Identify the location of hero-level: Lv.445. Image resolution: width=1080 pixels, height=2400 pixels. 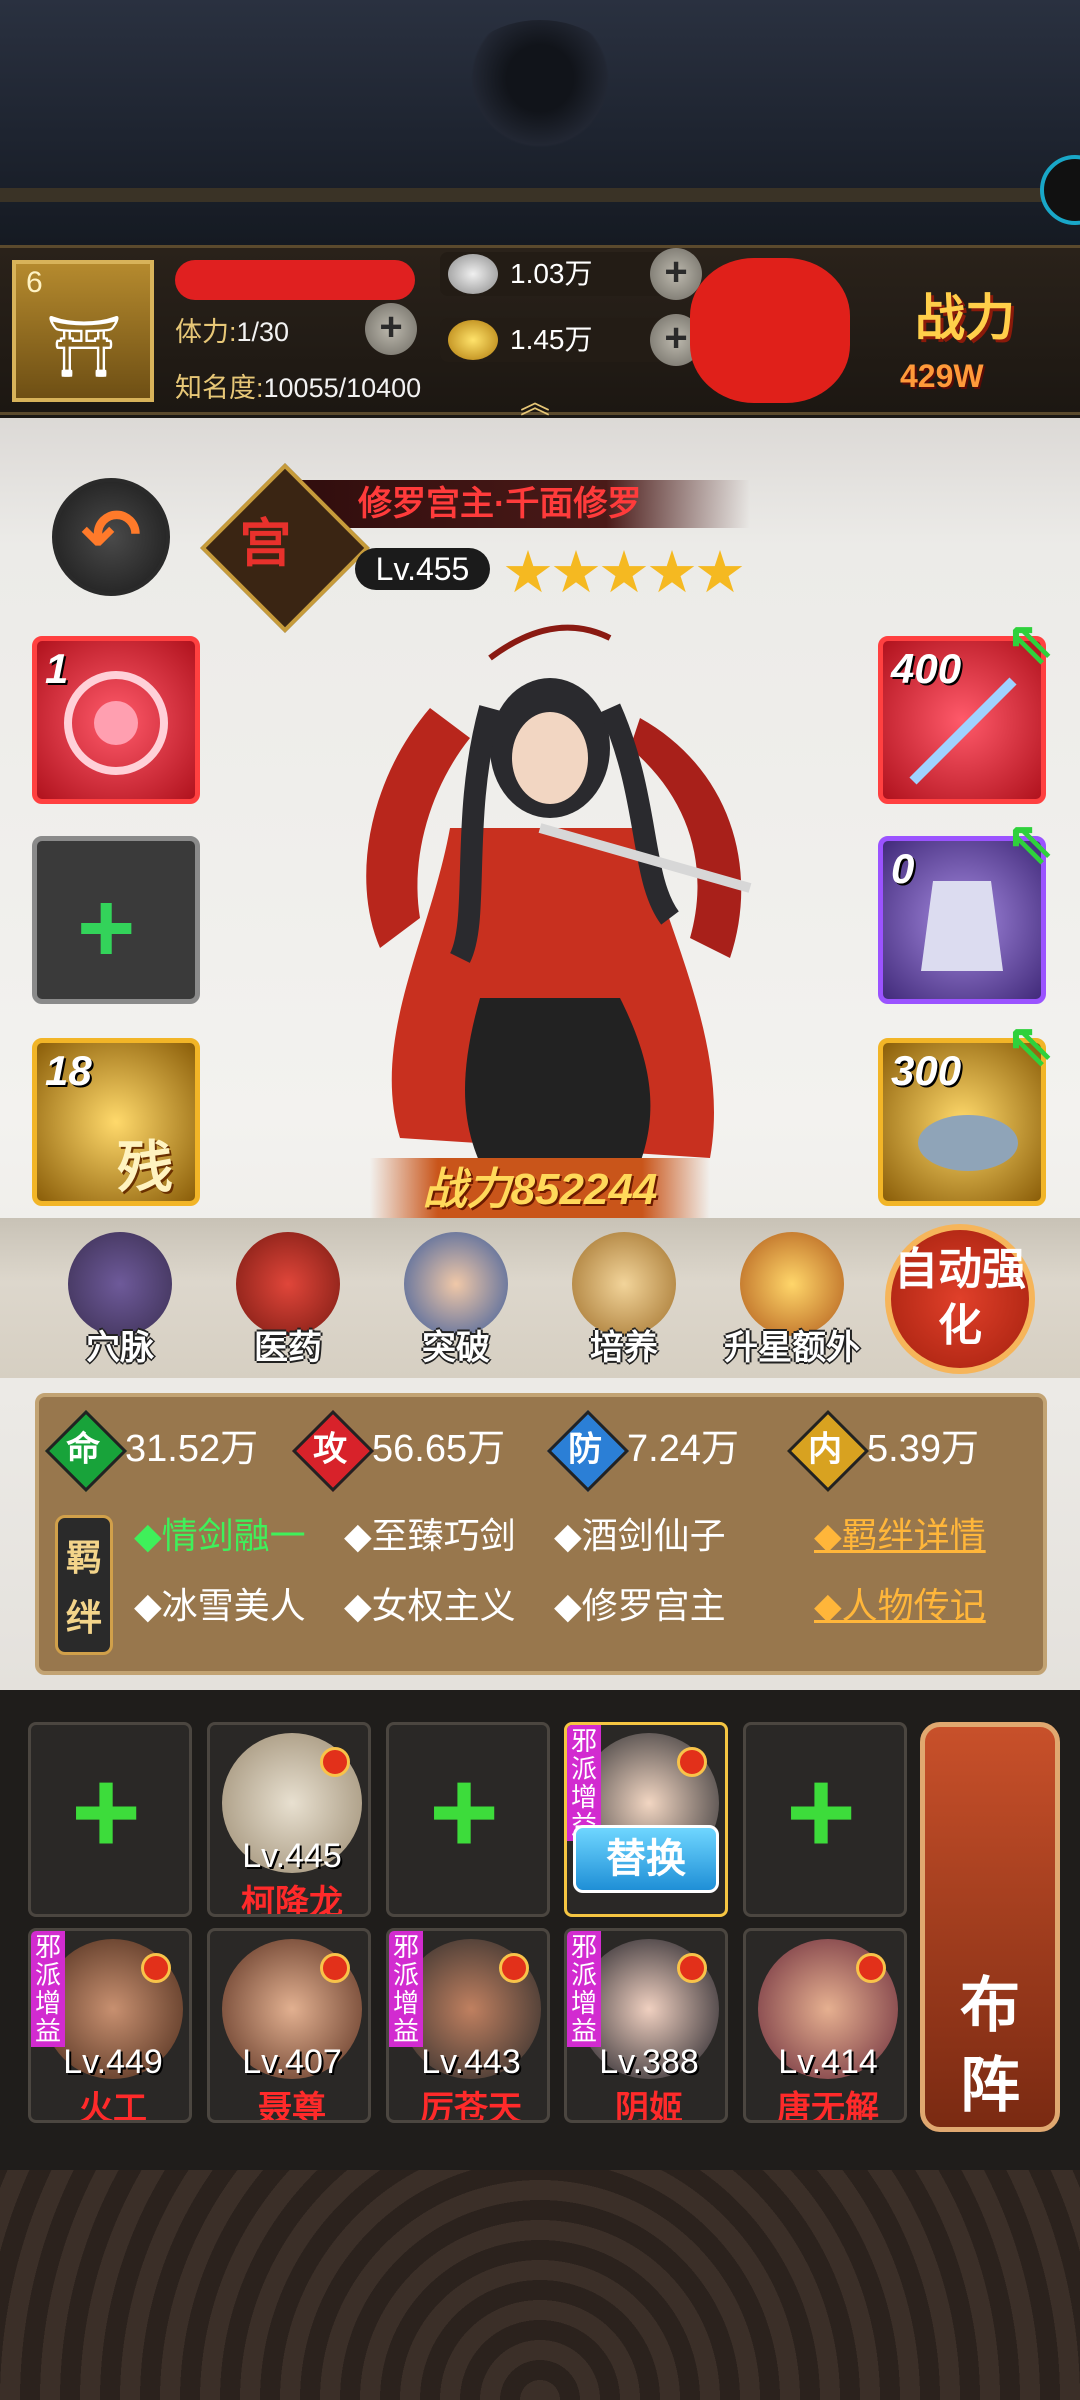
(292, 1856).